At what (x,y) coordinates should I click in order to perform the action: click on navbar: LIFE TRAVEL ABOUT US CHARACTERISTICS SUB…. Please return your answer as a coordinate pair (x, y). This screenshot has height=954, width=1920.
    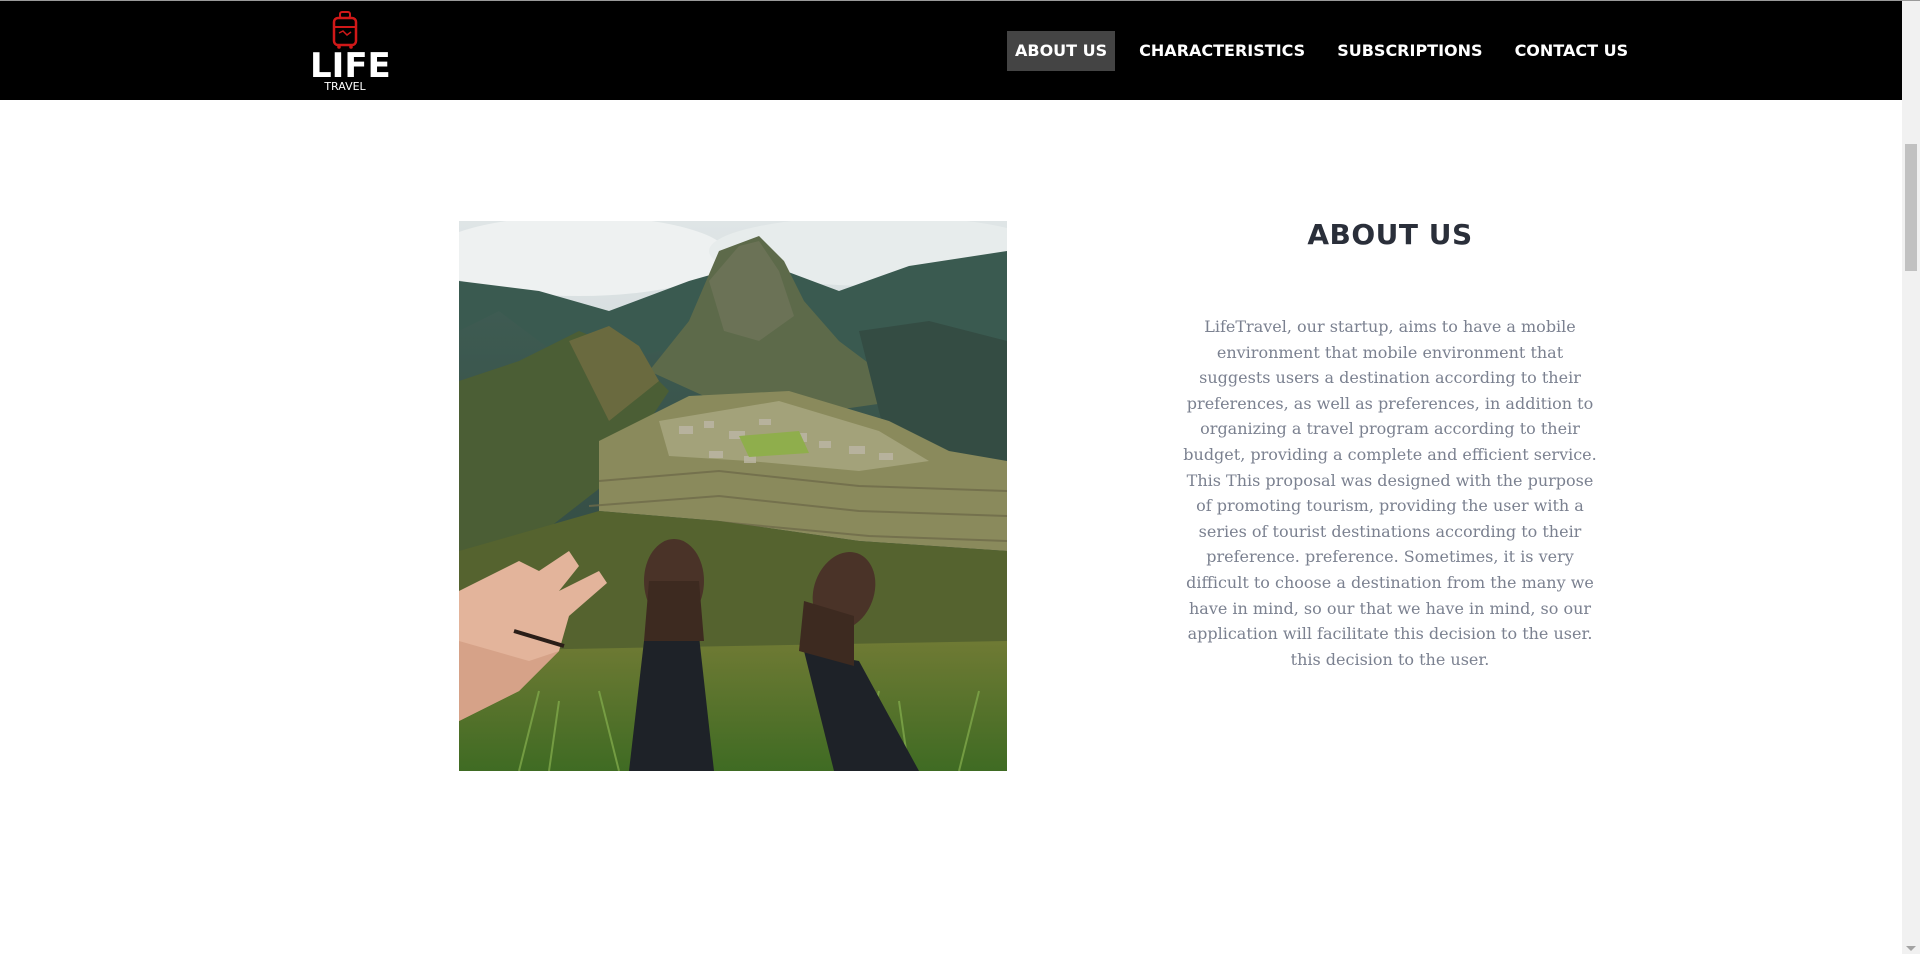
    Looking at the image, I should click on (951, 50).